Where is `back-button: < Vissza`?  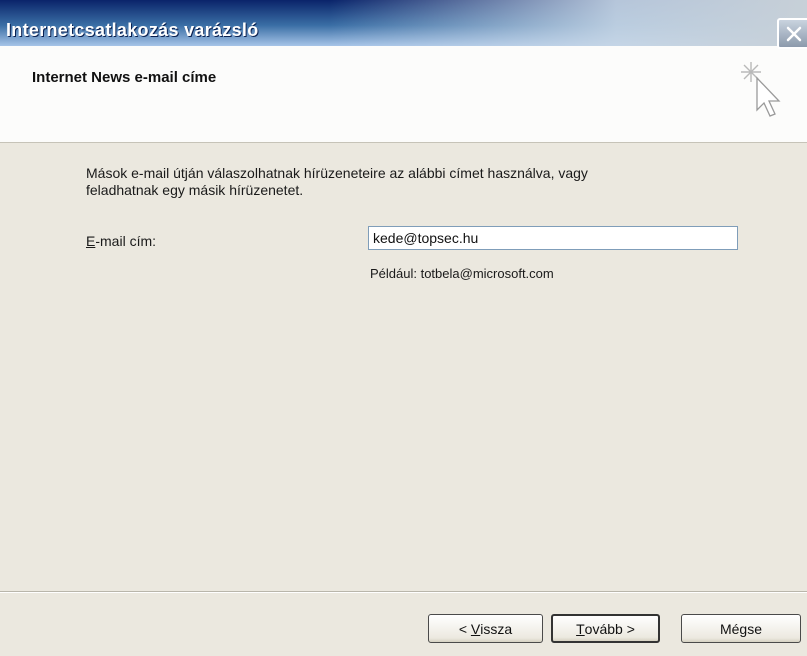
back-button: < Vissza is located at coordinates (485, 628).